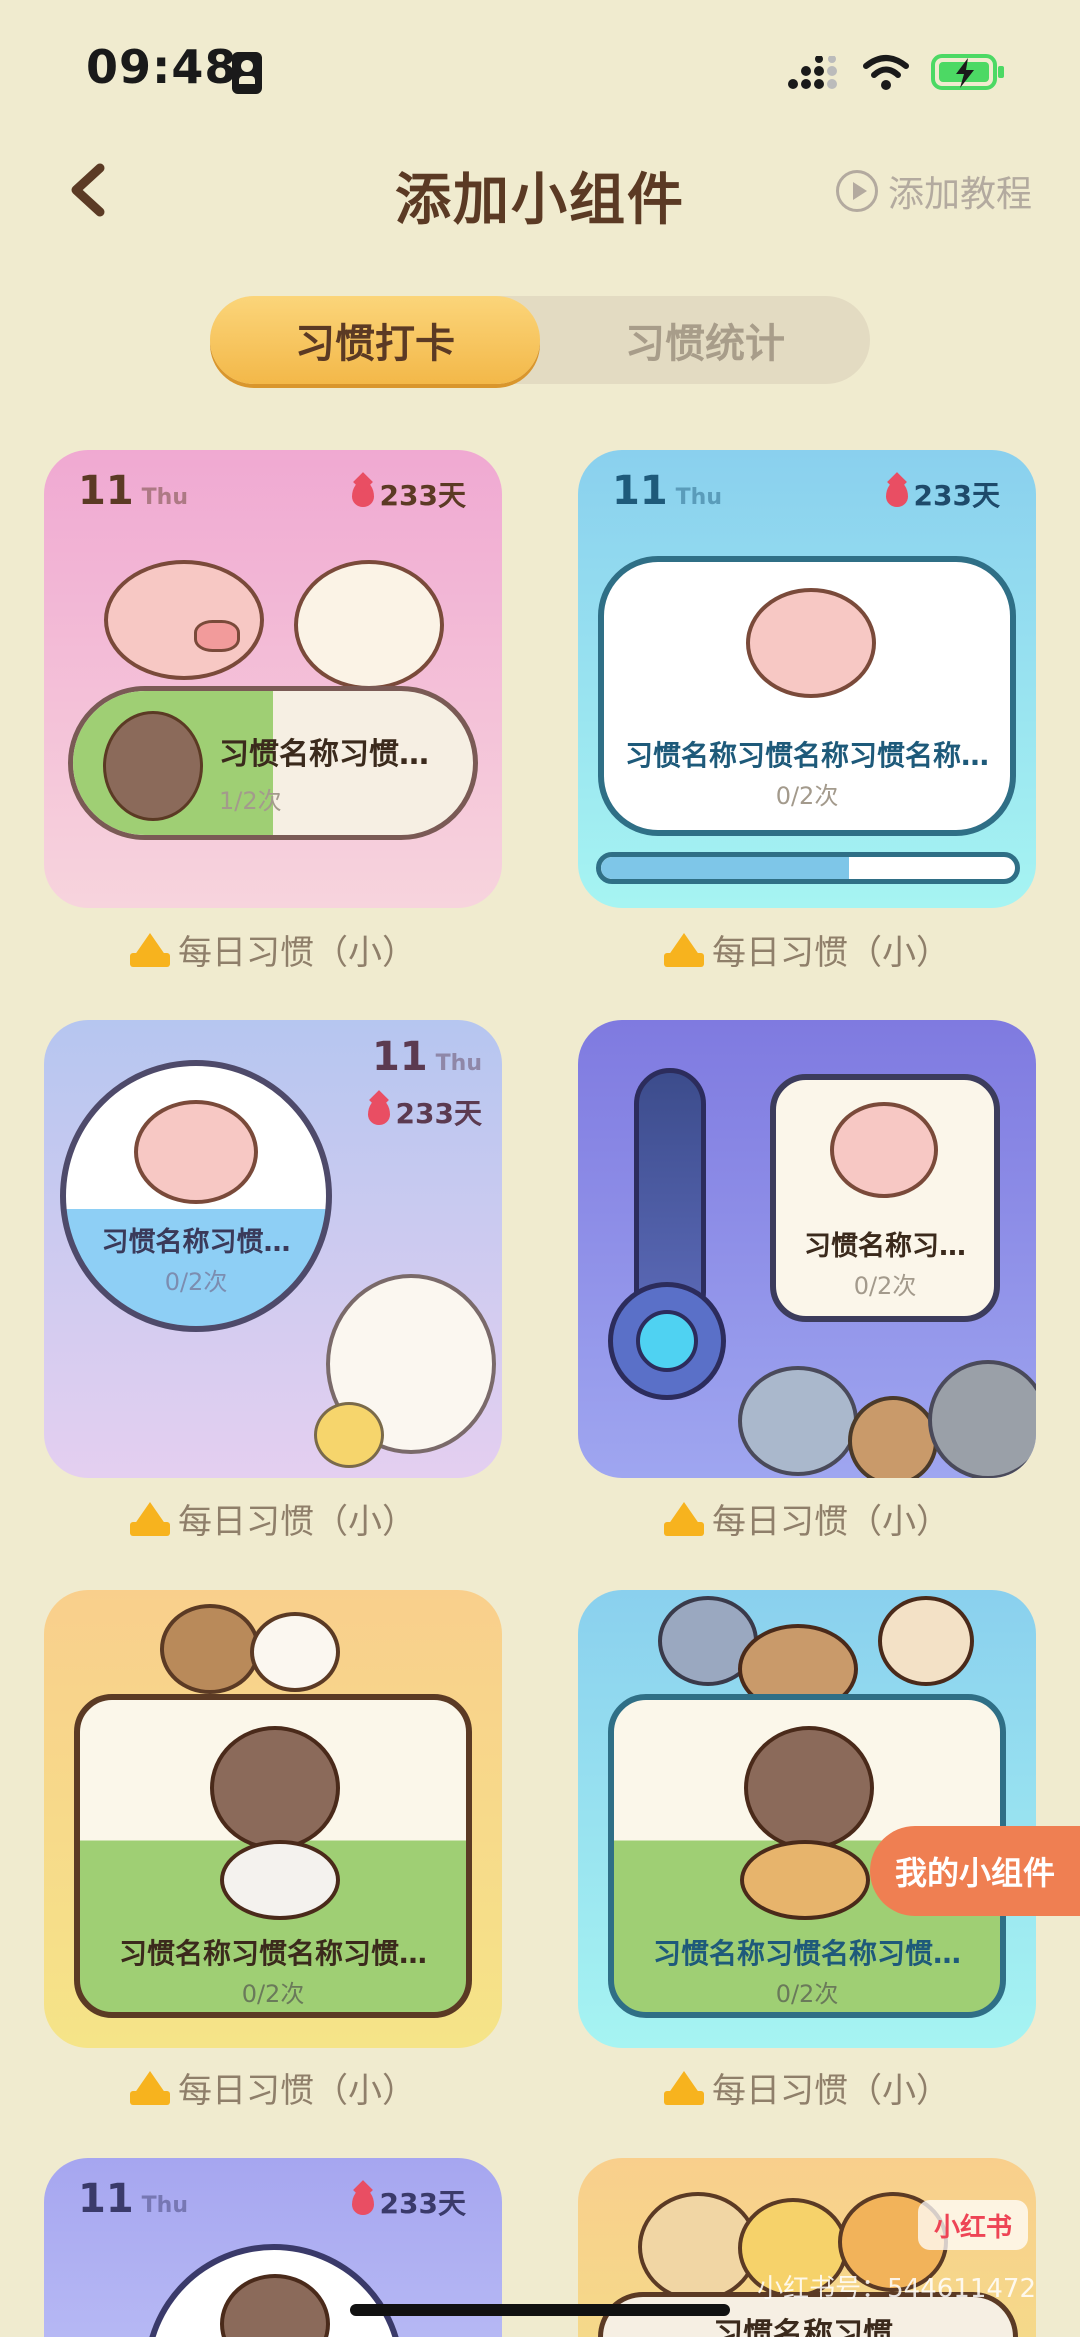 This screenshot has height=2337, width=1080. I want to click on habit-circle, so click(274, 2290).